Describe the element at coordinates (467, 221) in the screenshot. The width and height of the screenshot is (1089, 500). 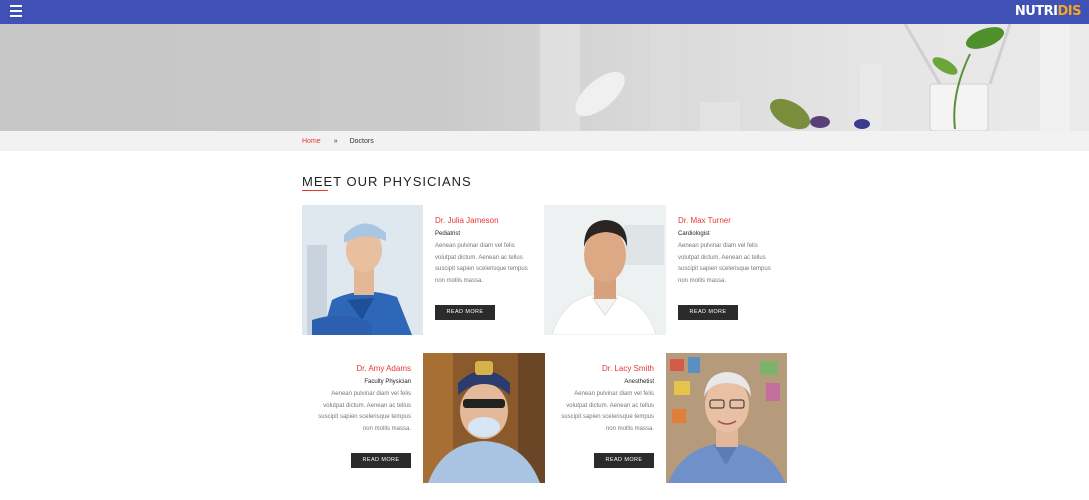
I see `doctor-name: Dr. Julia Jameson` at that location.